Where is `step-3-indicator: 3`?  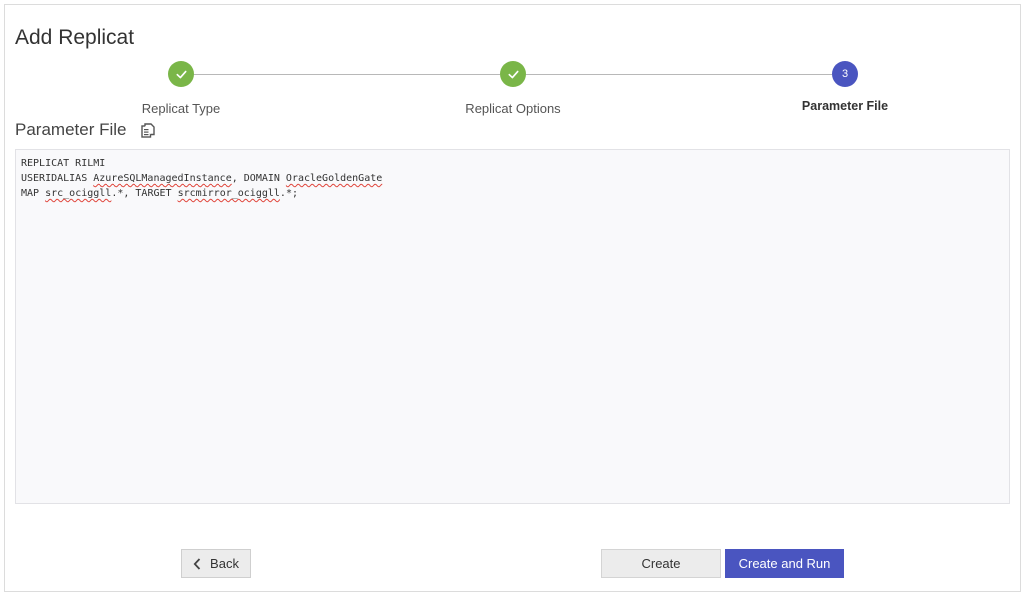 step-3-indicator: 3 is located at coordinates (845, 74).